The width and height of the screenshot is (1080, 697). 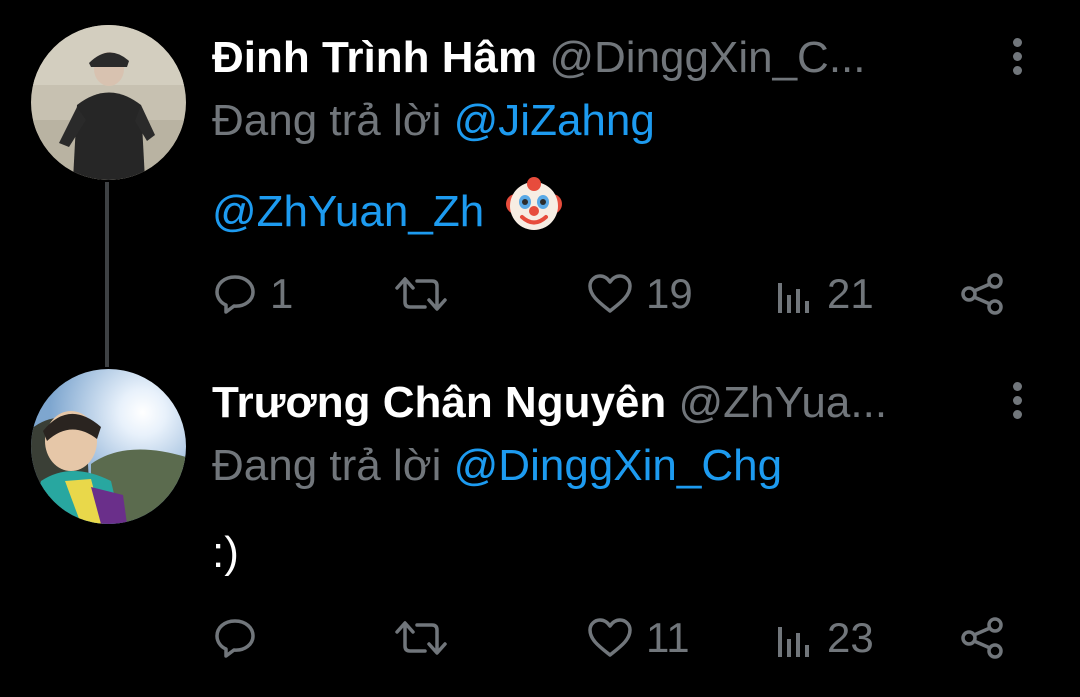 I want to click on replying-to: Đang trả lời @DinggXin_Chg, so click(x=497, y=466).